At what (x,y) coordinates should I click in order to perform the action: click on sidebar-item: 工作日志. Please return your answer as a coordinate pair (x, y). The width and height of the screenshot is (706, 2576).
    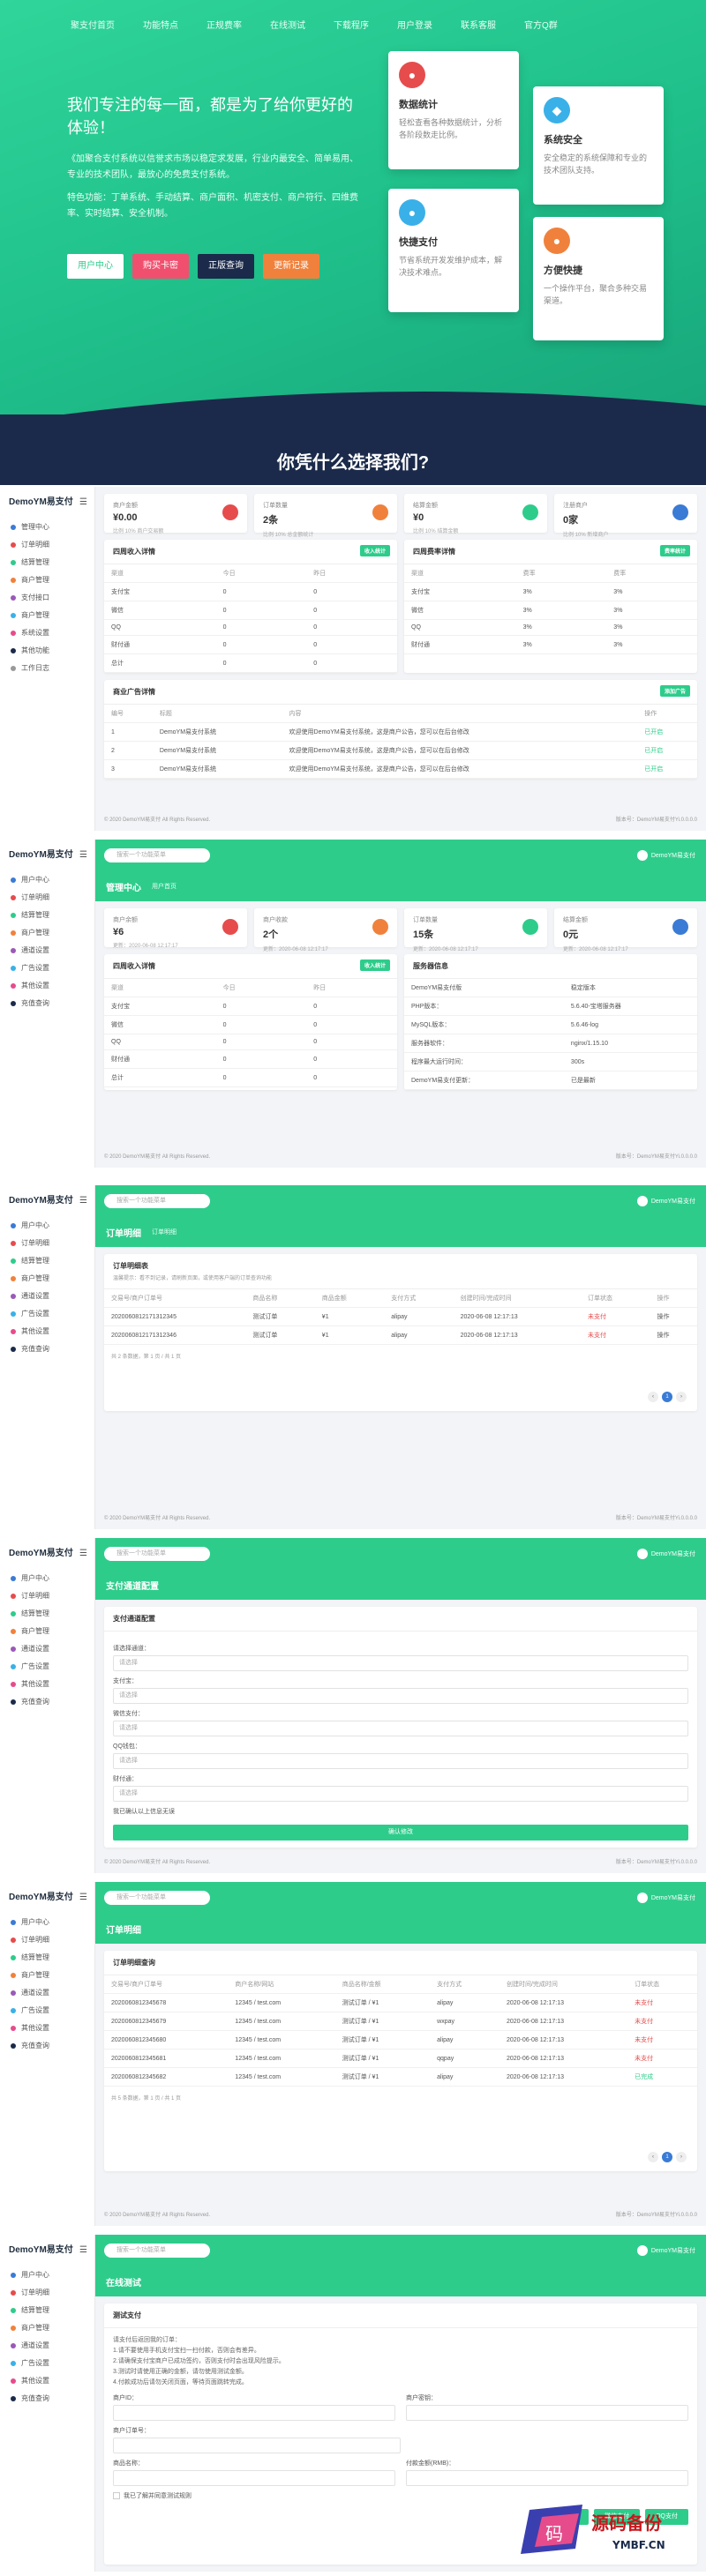
    Looking at the image, I should click on (47, 668).